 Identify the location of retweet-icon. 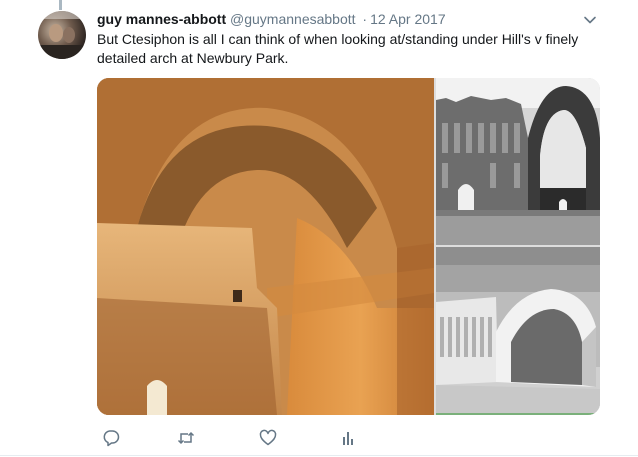
(186, 438).